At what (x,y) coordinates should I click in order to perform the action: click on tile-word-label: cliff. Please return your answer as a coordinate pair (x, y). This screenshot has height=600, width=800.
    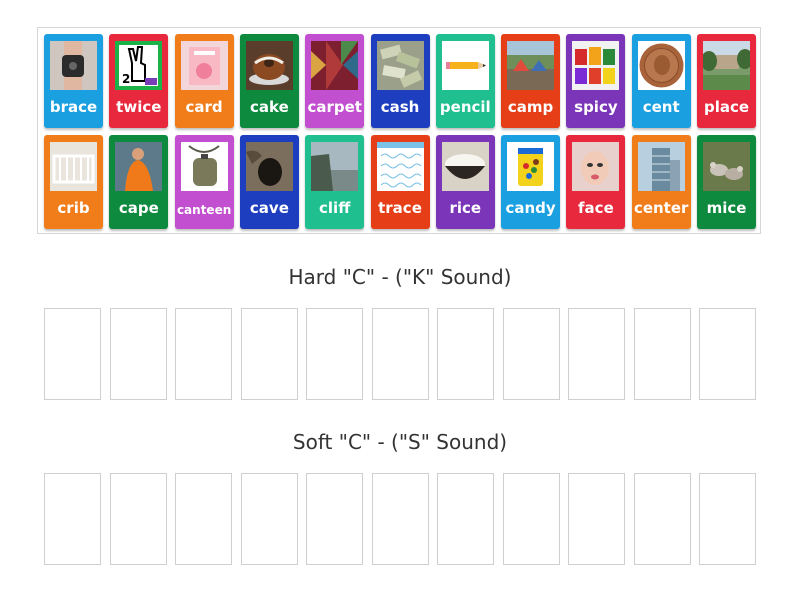
    Looking at the image, I should click on (335, 208).